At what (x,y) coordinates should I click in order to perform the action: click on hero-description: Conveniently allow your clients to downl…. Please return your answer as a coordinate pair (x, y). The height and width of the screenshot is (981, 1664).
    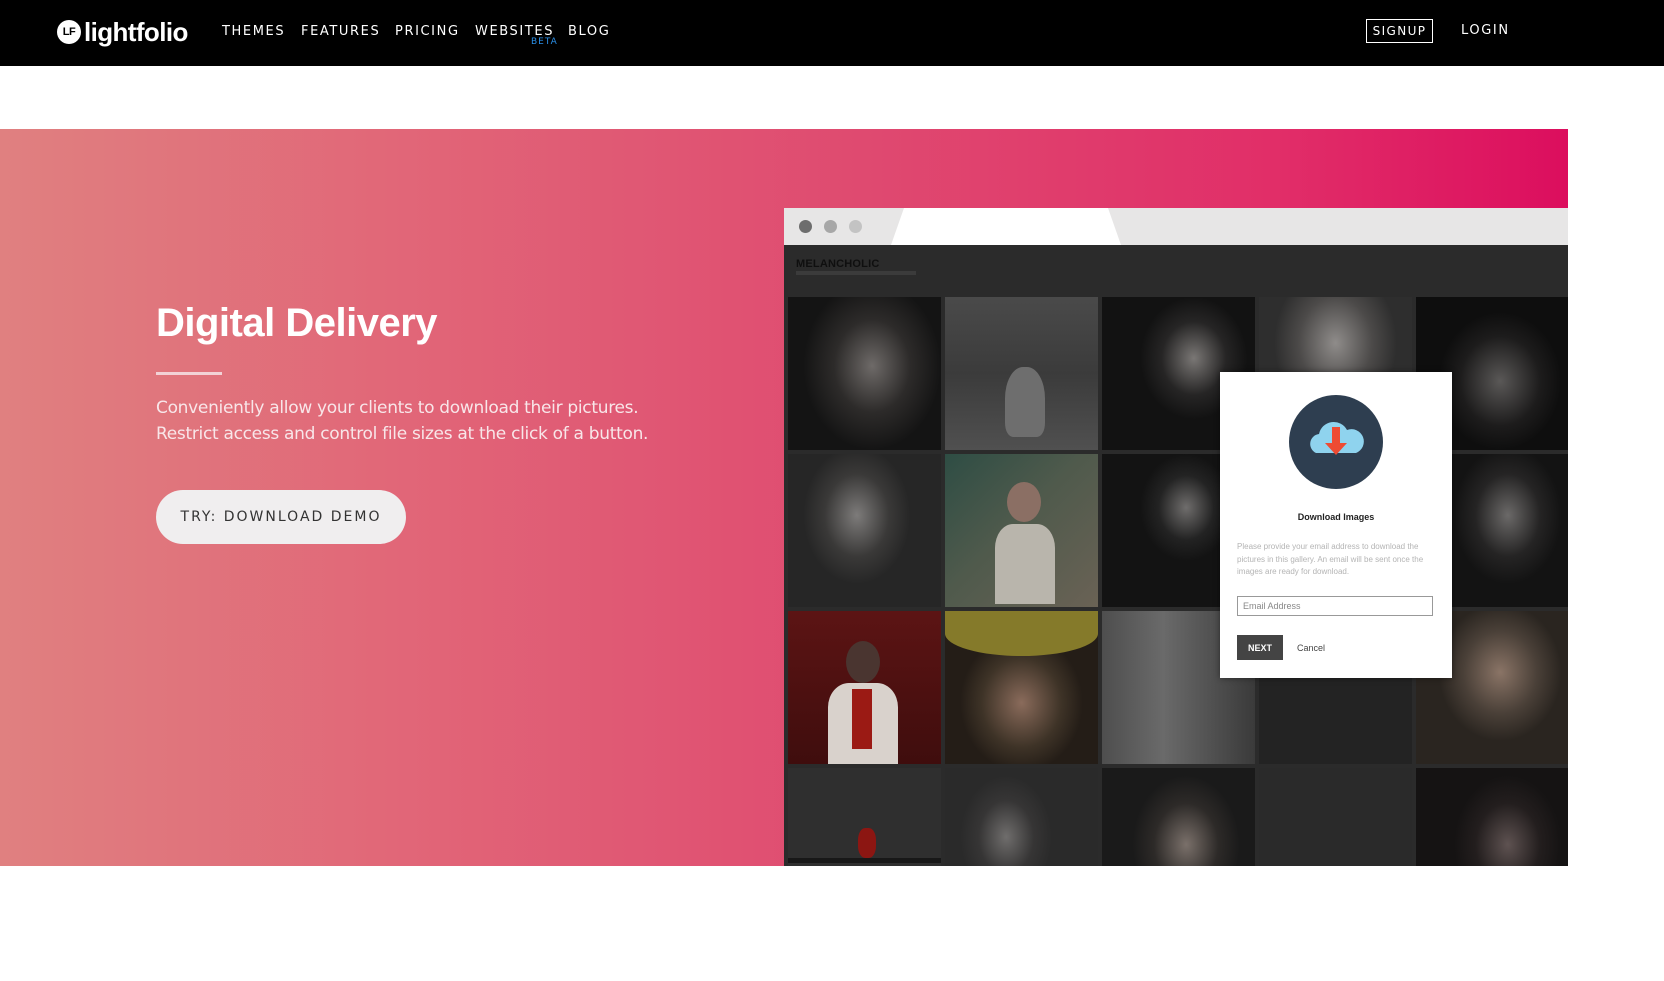
    Looking at the image, I should click on (416, 421).